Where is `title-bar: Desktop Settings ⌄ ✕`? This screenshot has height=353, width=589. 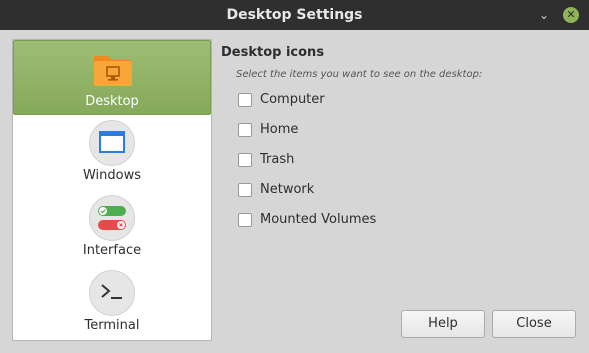
title-bar: Desktop Settings ⌄ ✕ is located at coordinates (294, 15).